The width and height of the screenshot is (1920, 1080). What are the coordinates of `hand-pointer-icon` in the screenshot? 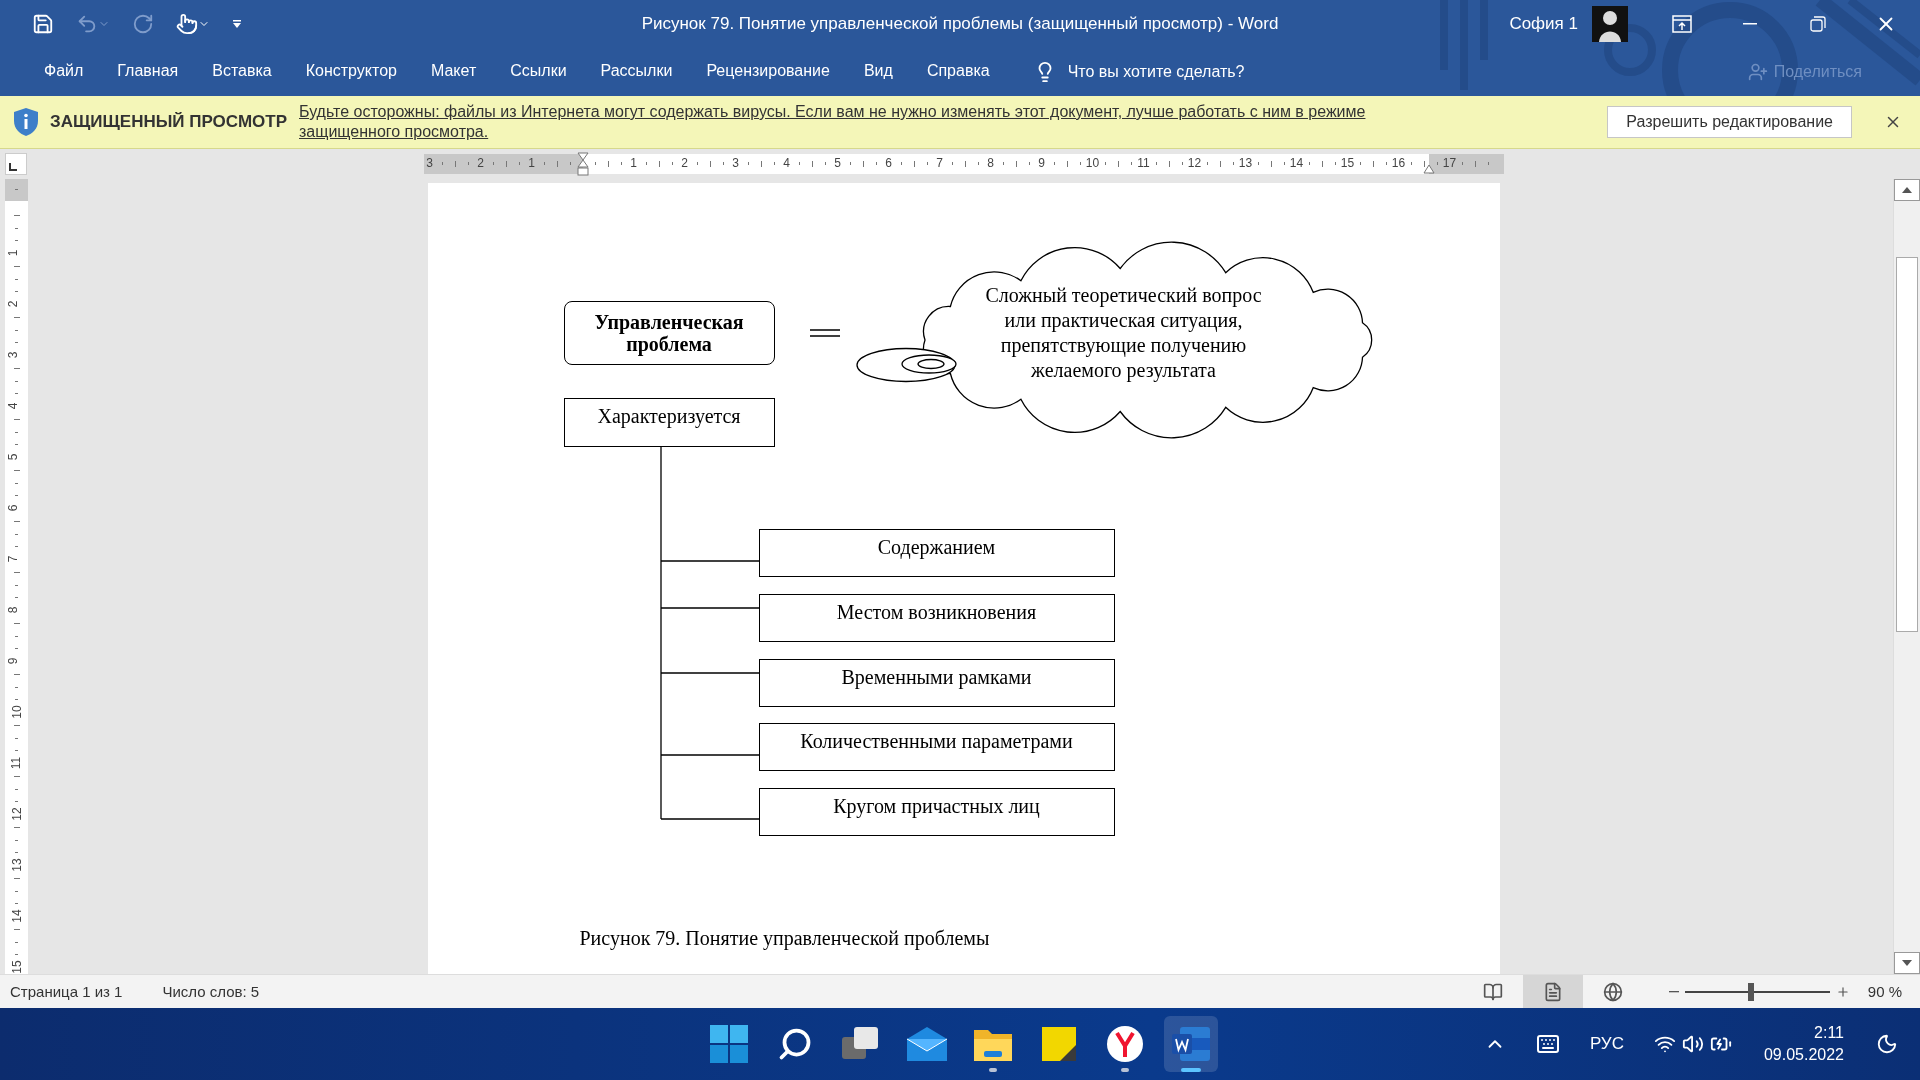 It's located at (187, 24).